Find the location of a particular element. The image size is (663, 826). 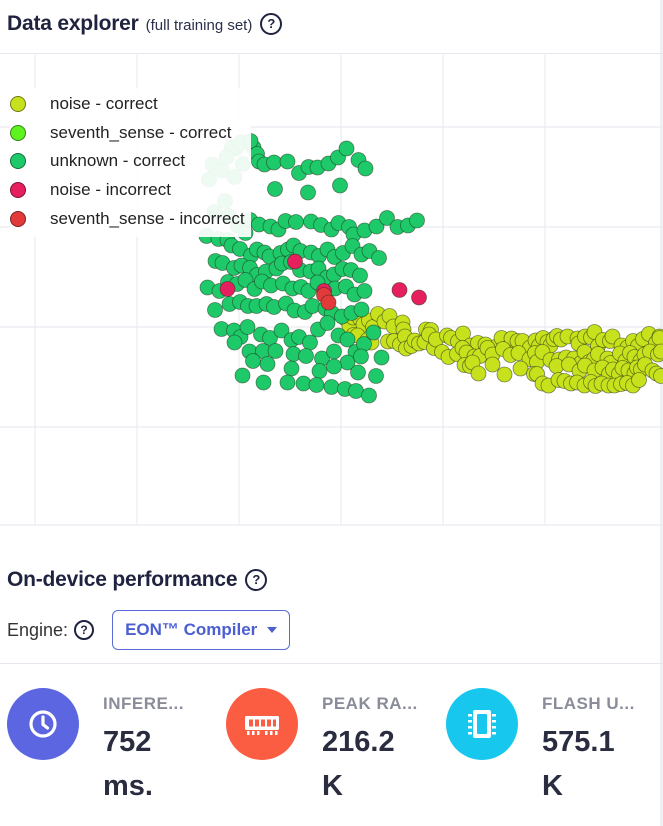

metric-value-unit: ms. is located at coordinates (128, 786).